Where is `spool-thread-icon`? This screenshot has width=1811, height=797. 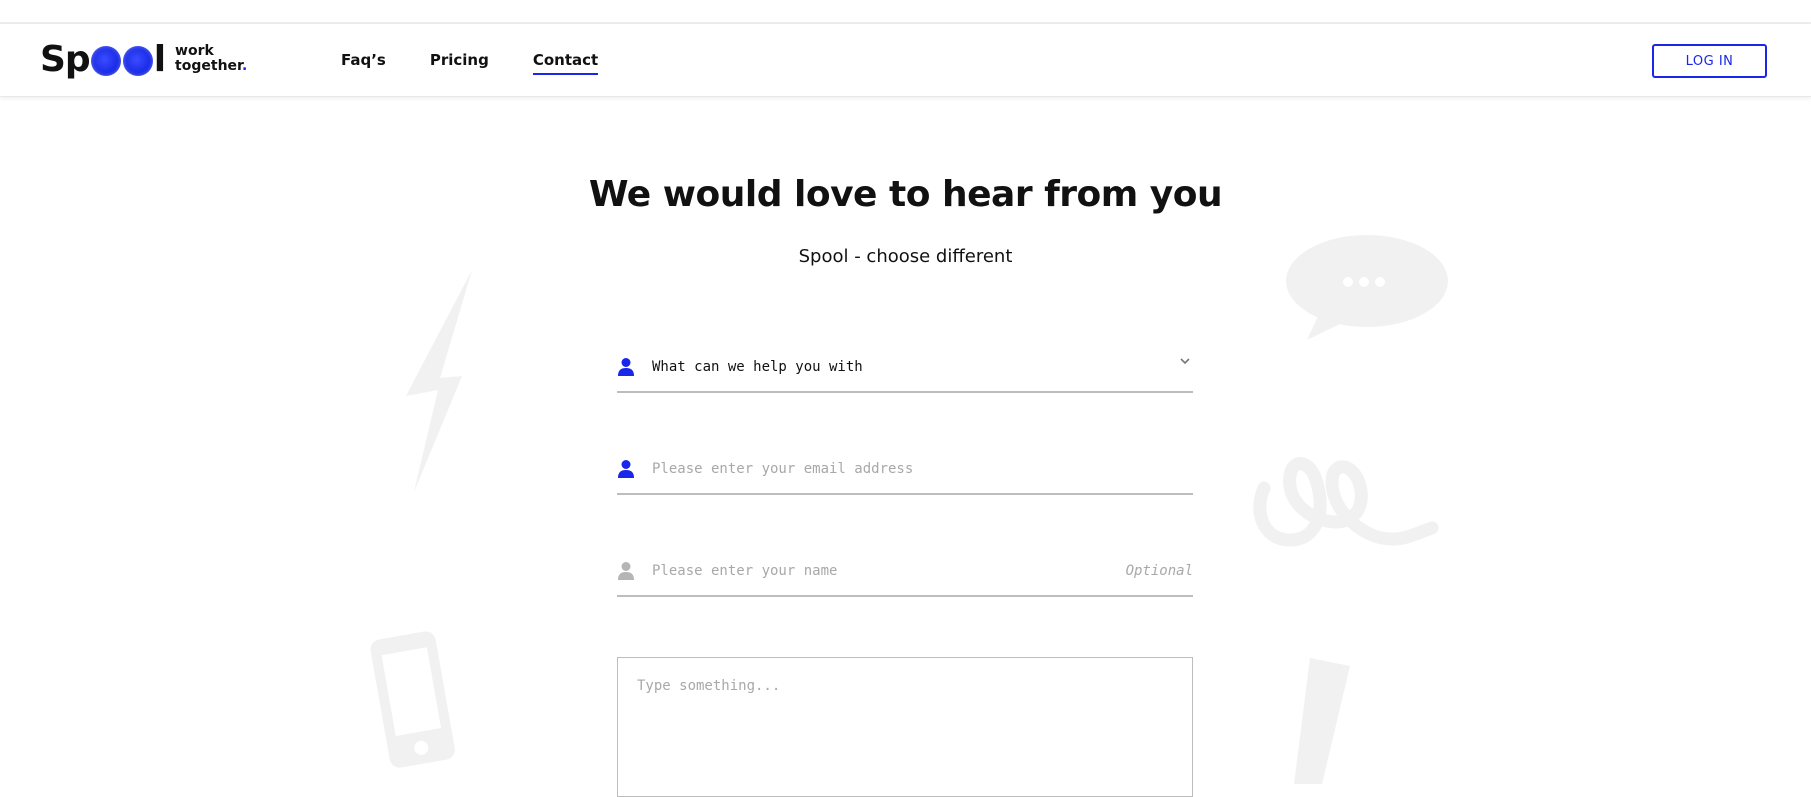 spool-thread-icon is located at coordinates (1346, 502).